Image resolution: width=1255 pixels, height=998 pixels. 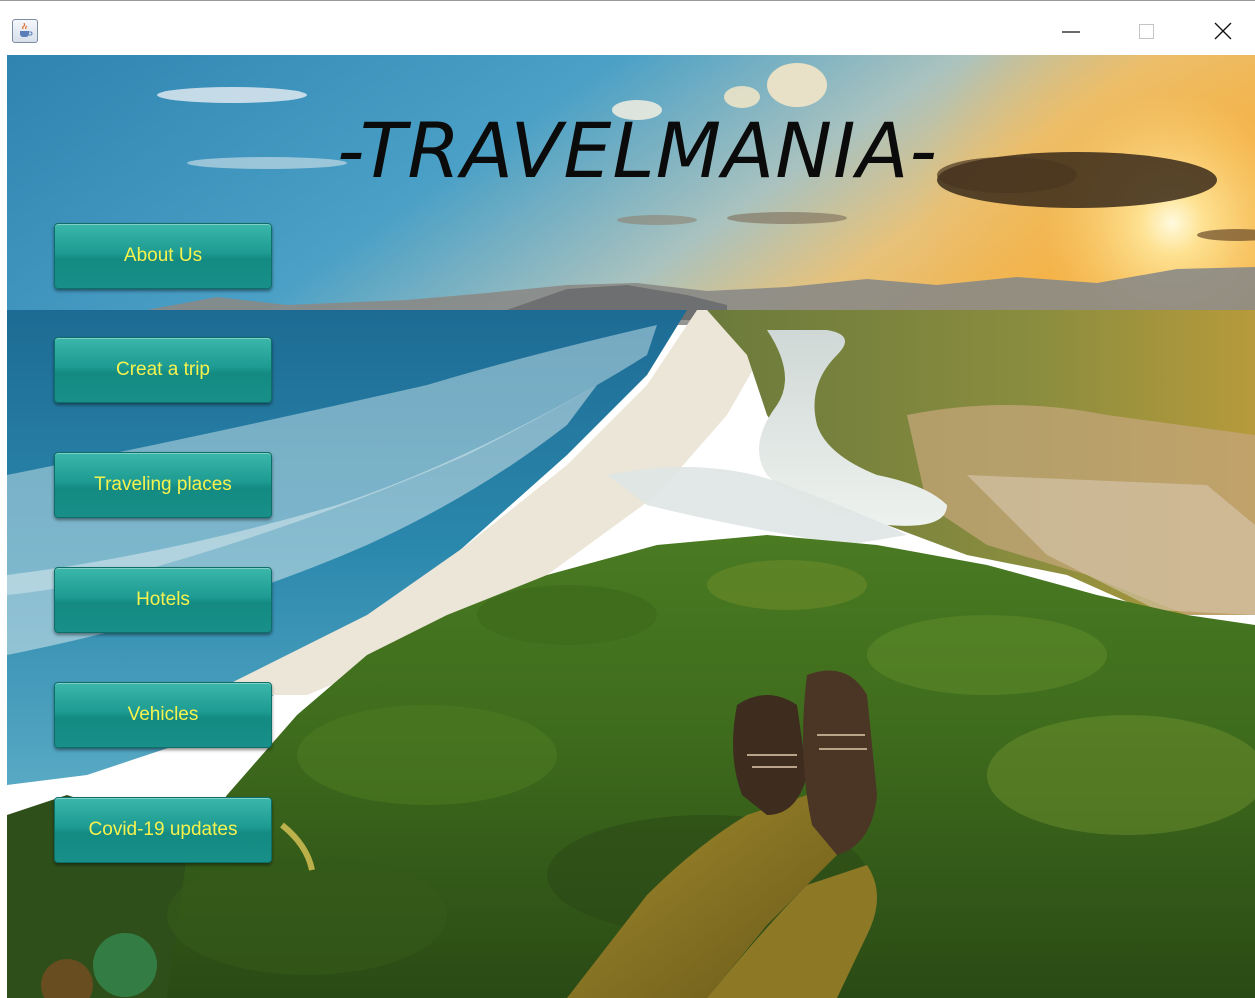 What do you see at coordinates (163, 715) in the screenshot?
I see `vehicles-button: Vehicles` at bounding box center [163, 715].